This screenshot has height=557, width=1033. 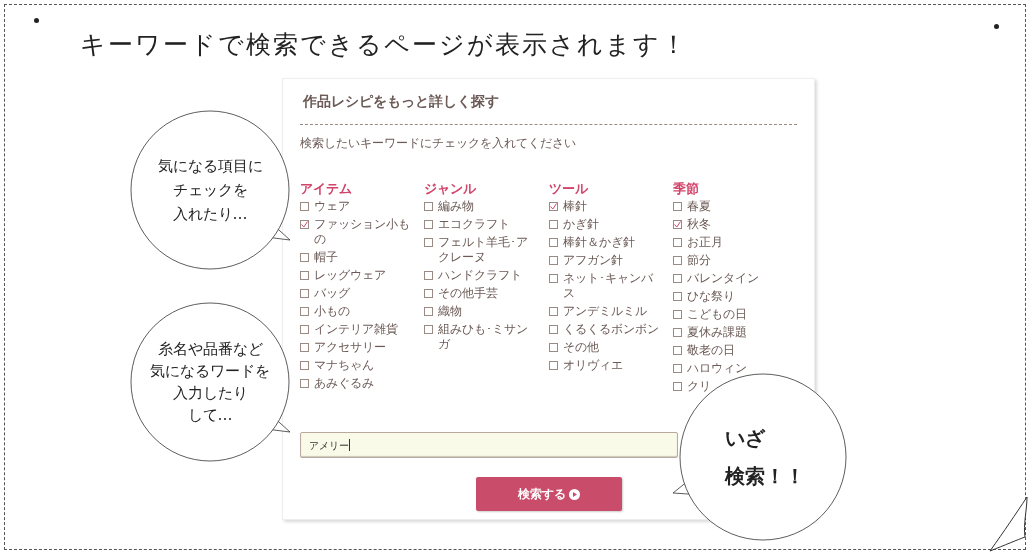 What do you see at coordinates (343, 347) in the screenshot?
I see `keyword-checkbox: アクセサリー` at bounding box center [343, 347].